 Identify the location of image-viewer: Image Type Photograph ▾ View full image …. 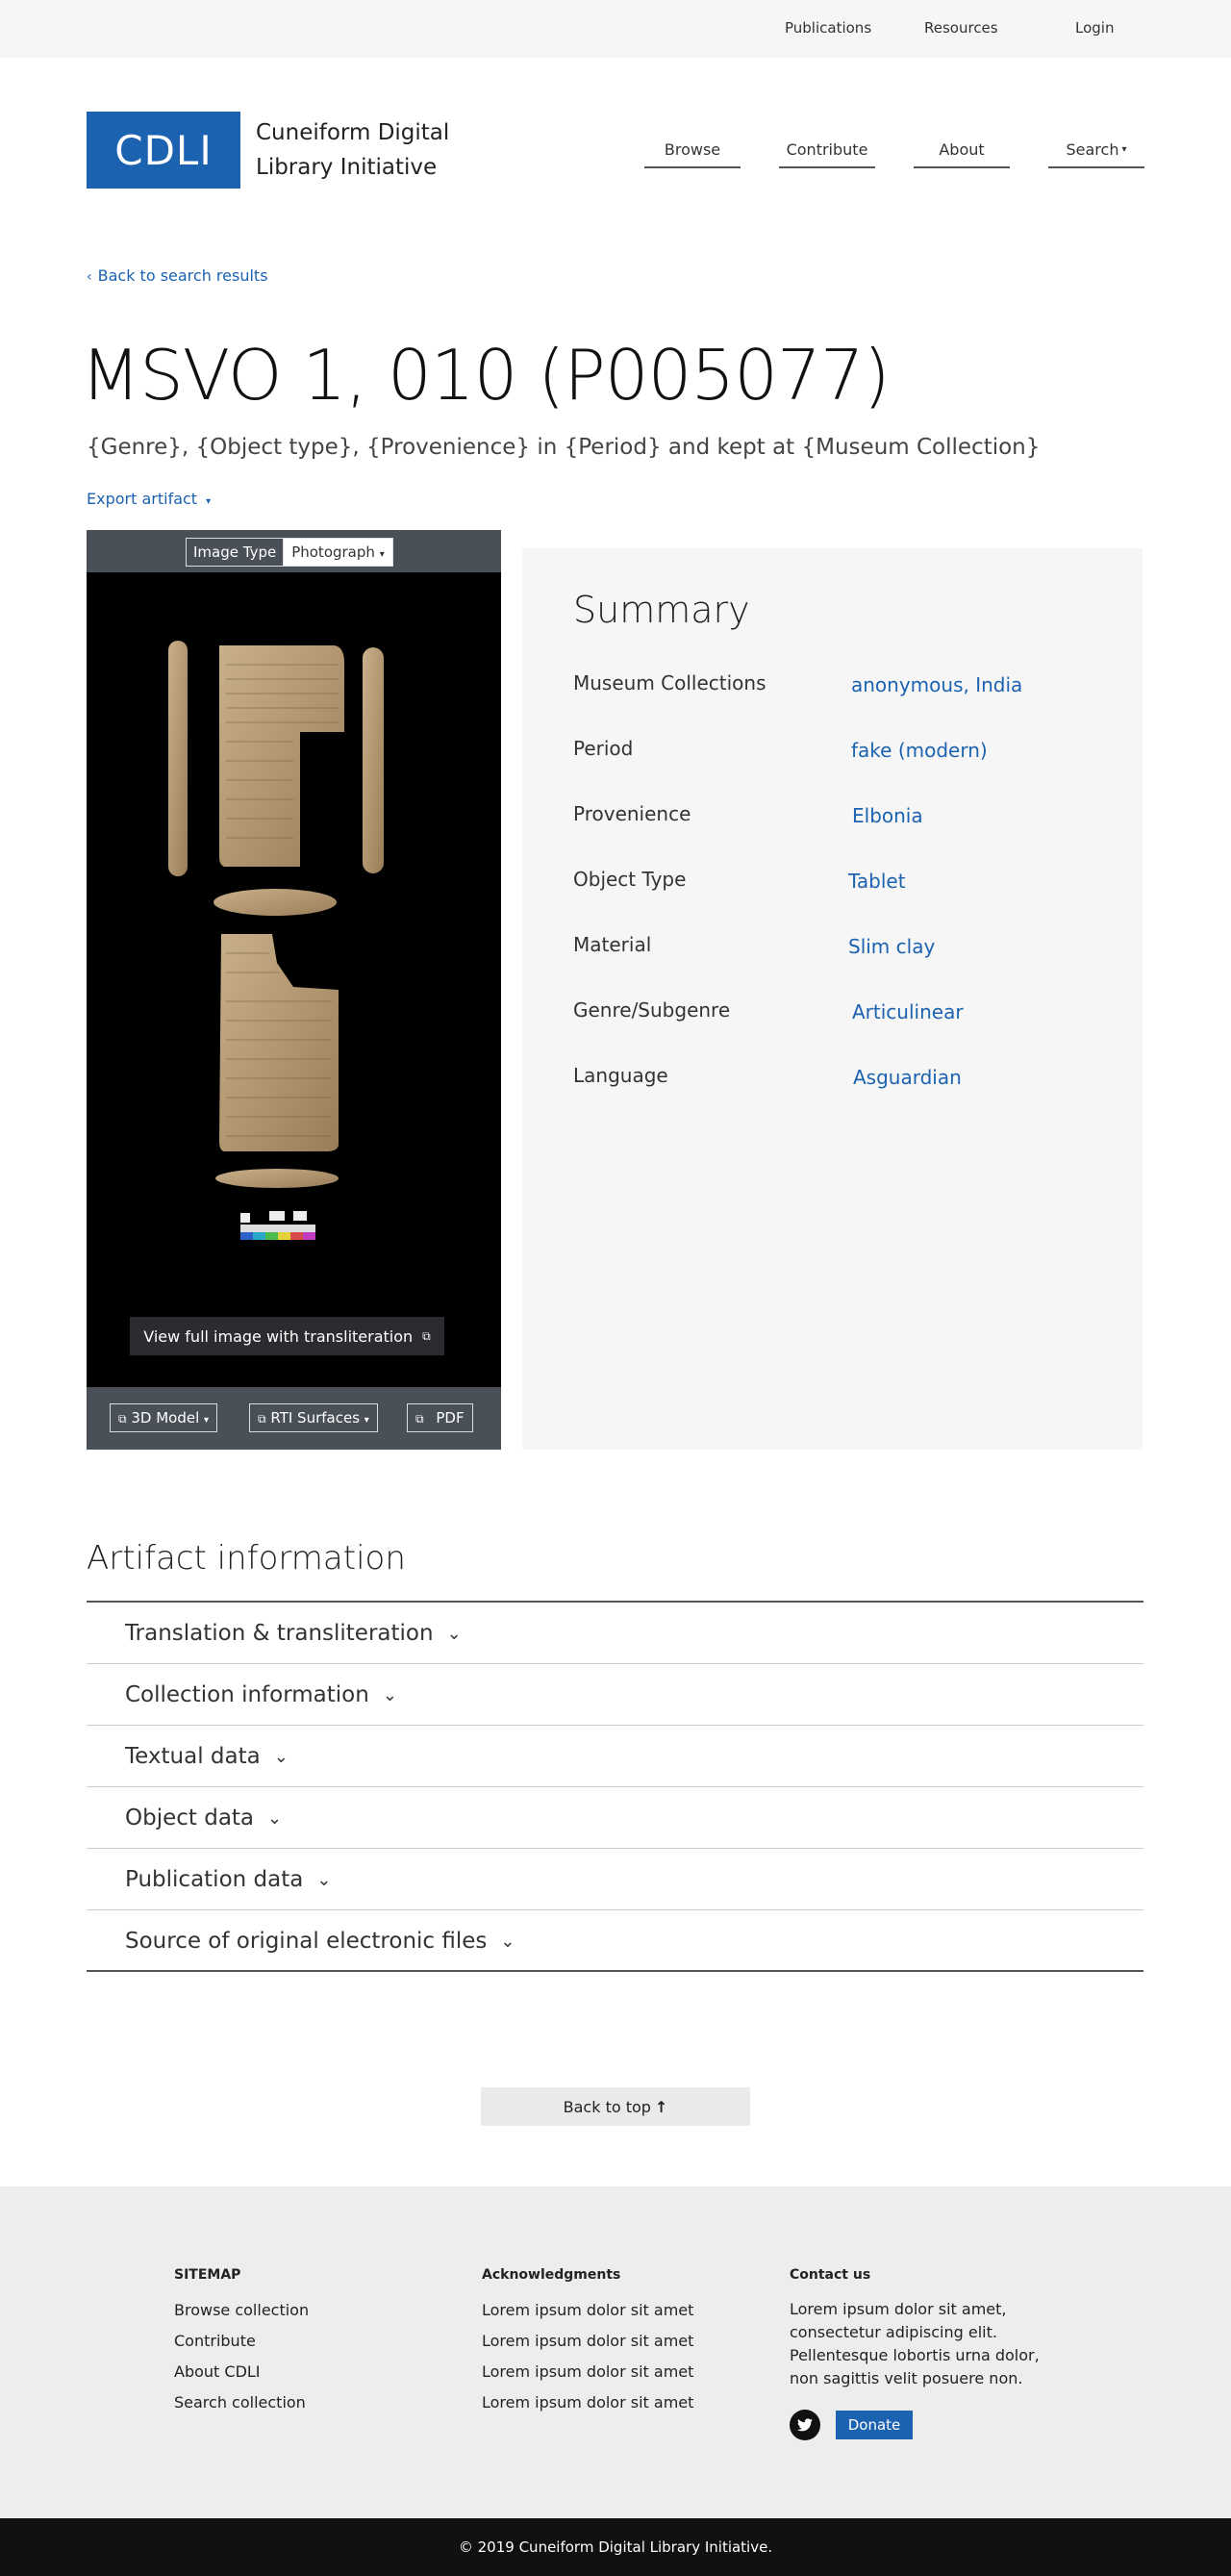
(294, 990).